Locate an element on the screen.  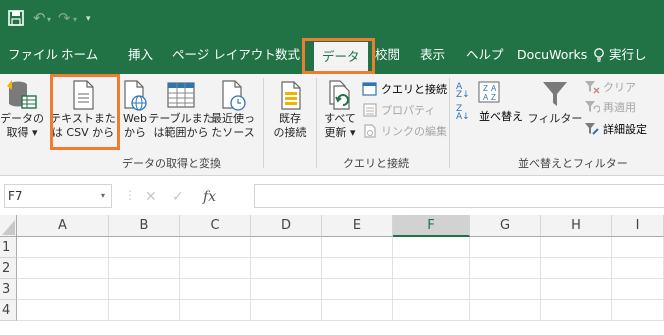
row-header-4: 4 is located at coordinates (8, 310).